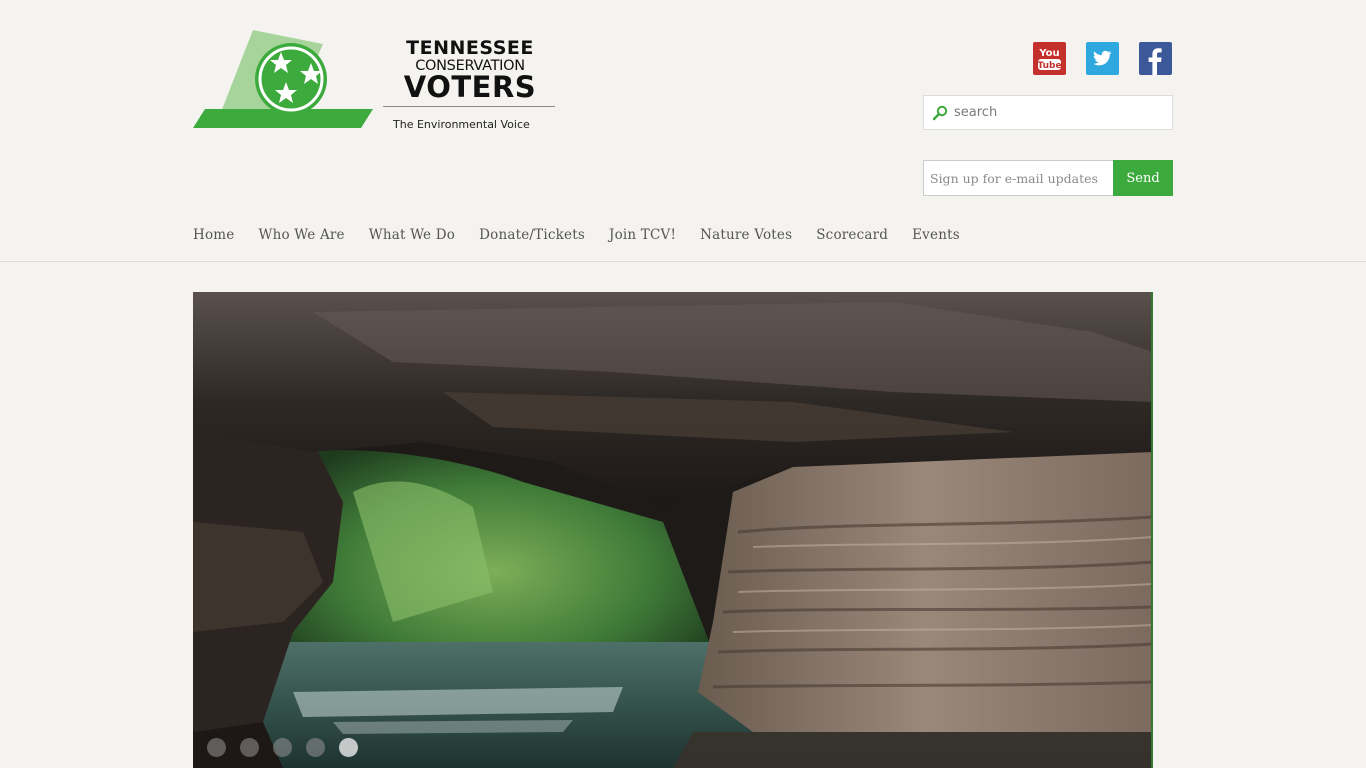  Describe the element at coordinates (1155, 61) in the screenshot. I see `facebook-icon` at that location.